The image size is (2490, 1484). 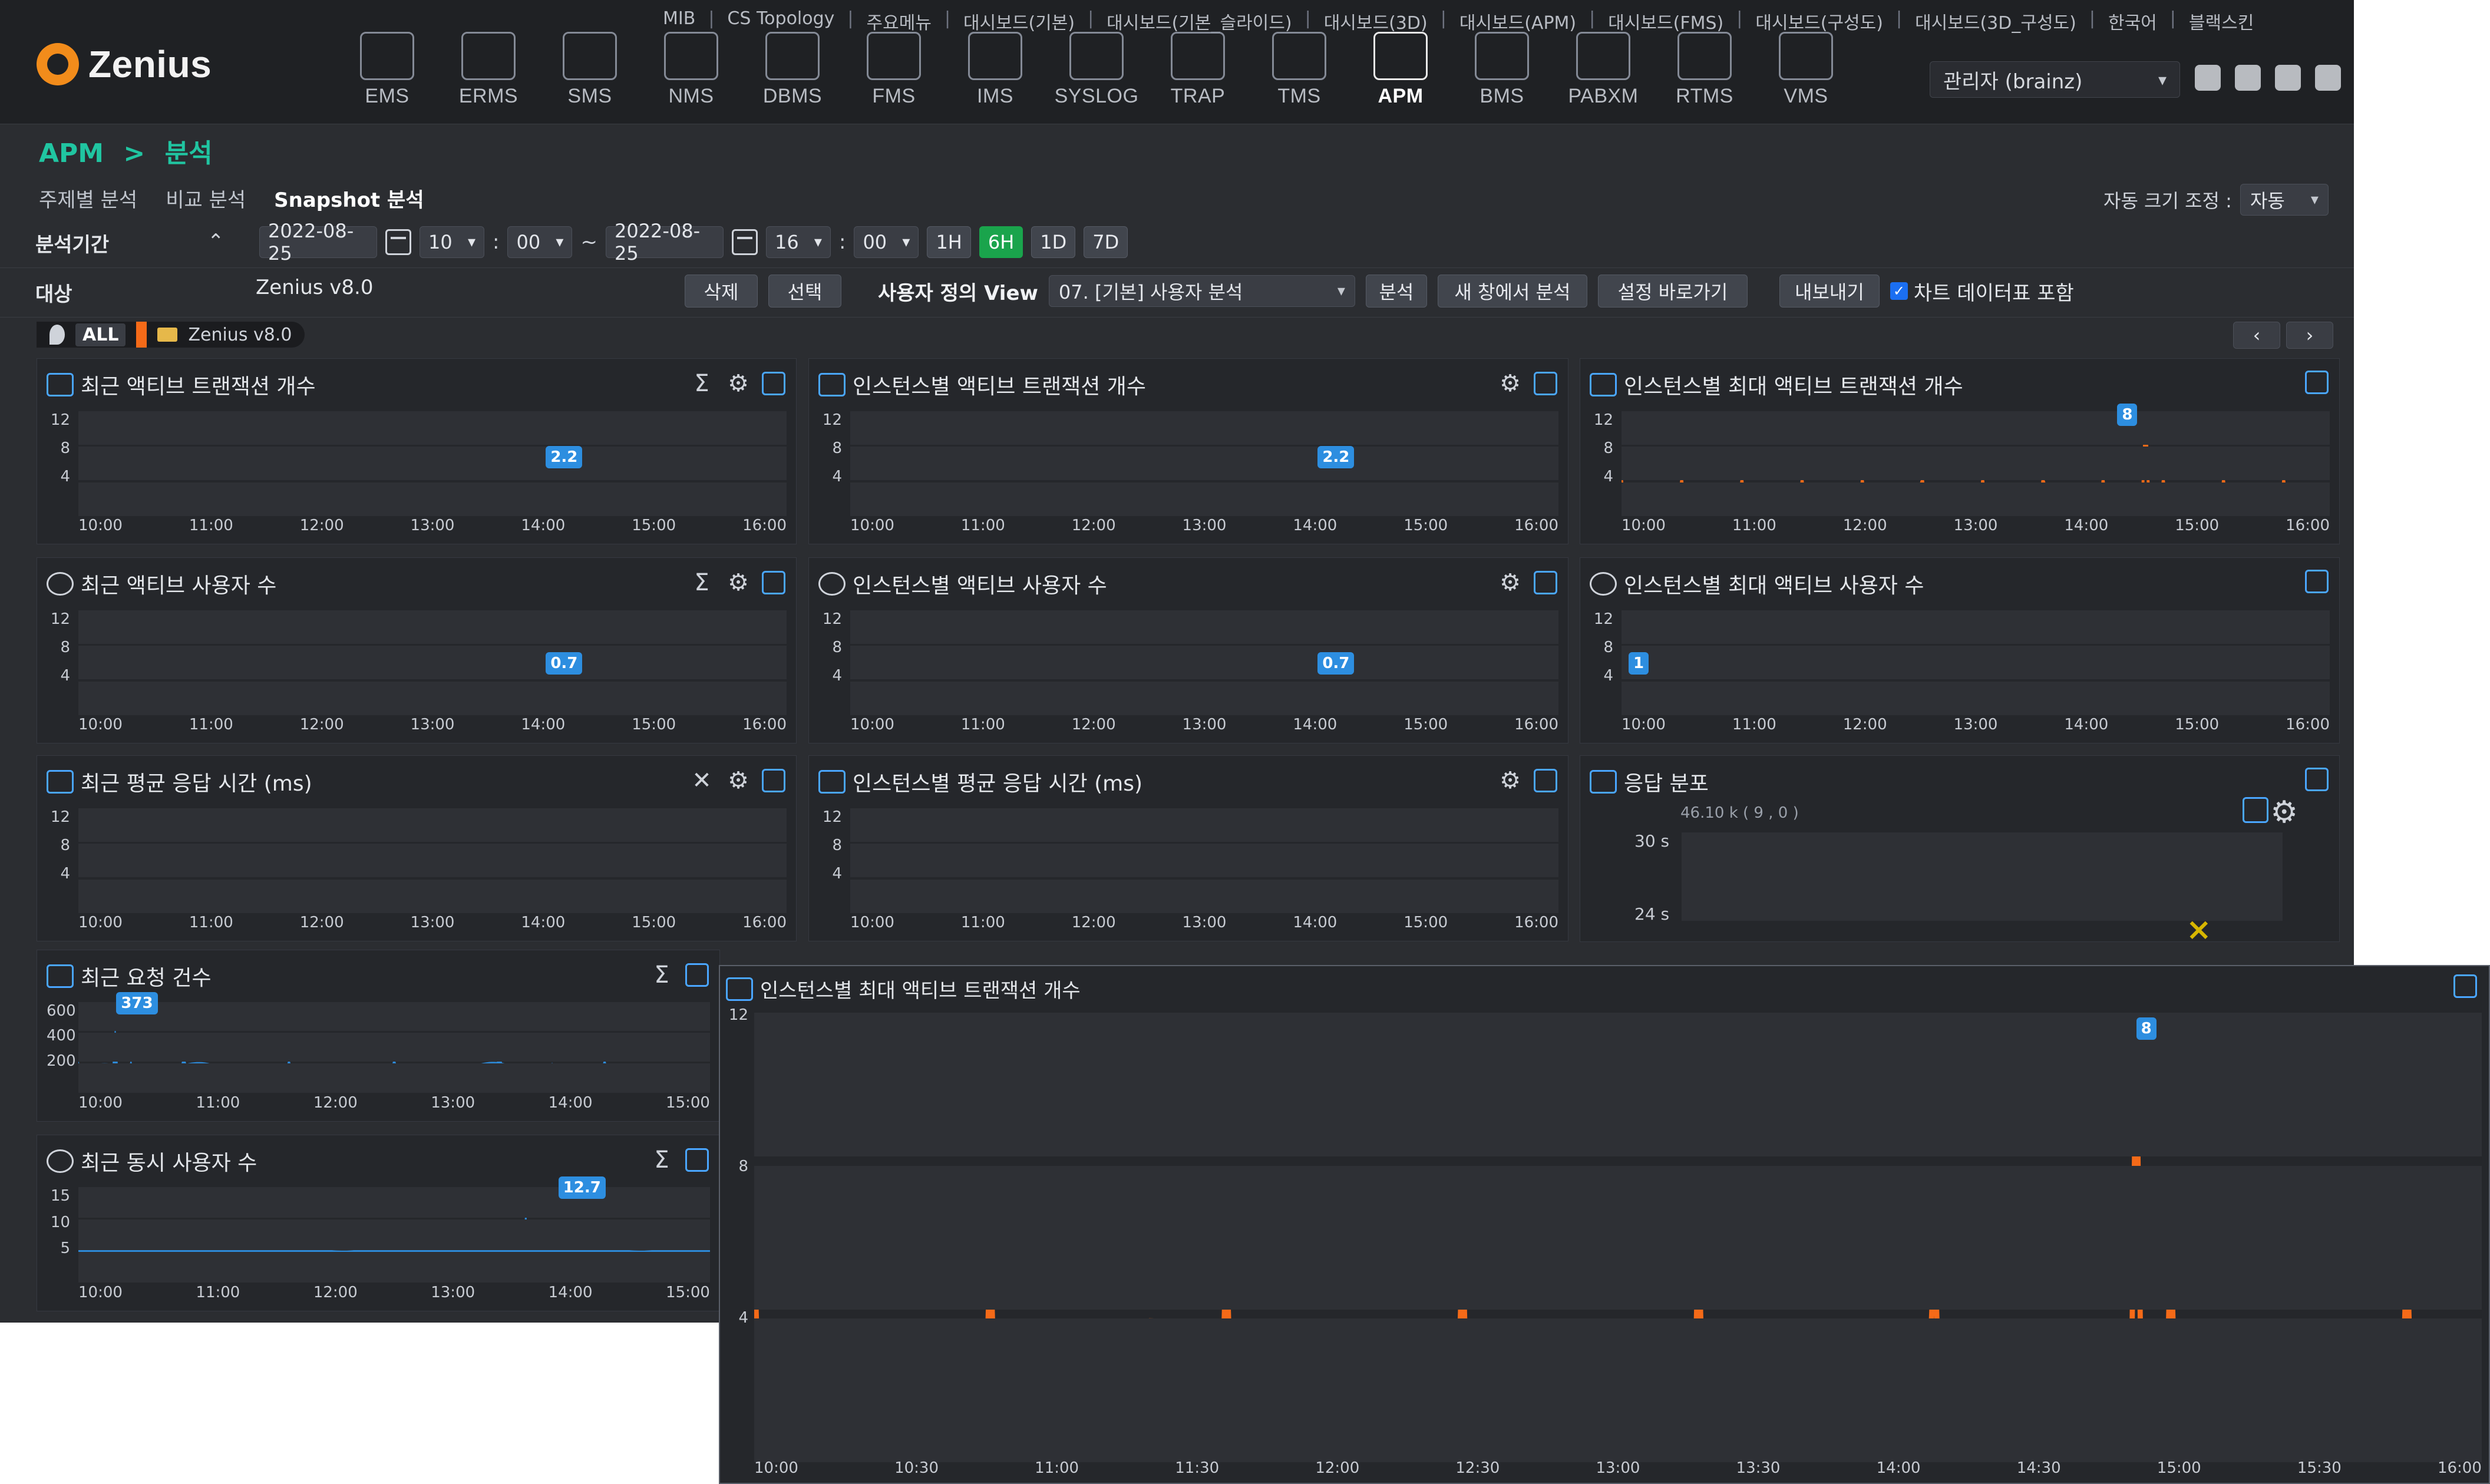 I want to click on setting-shortcut-button: 설정 바로가기, so click(x=1673, y=291).